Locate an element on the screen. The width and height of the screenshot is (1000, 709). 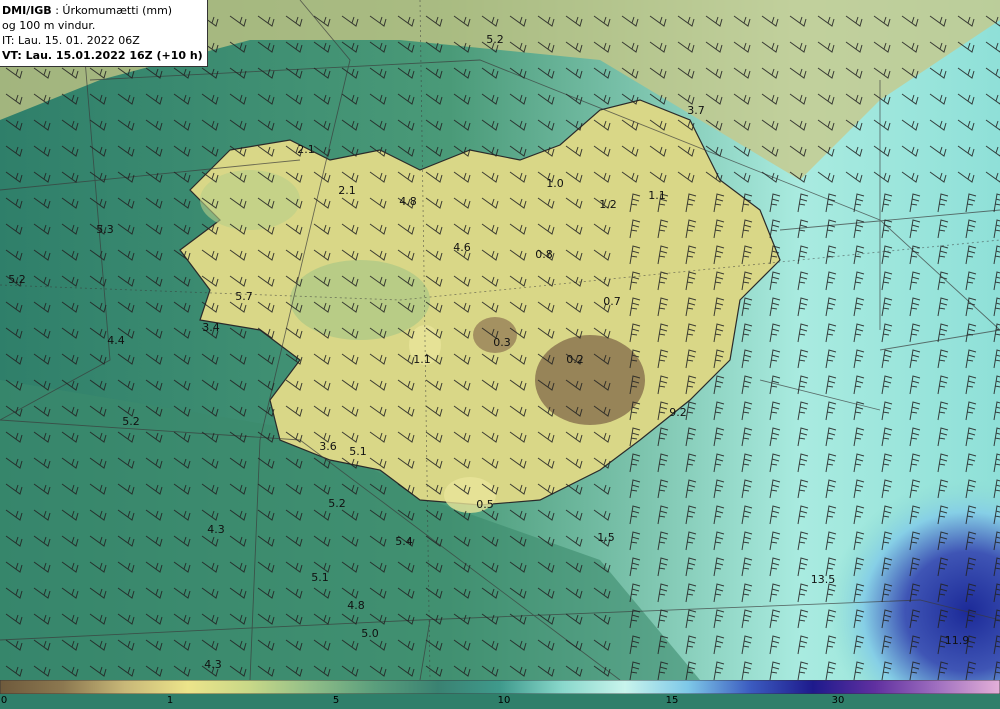
colorbar-tick: 30 is located at coordinates (838, 700).